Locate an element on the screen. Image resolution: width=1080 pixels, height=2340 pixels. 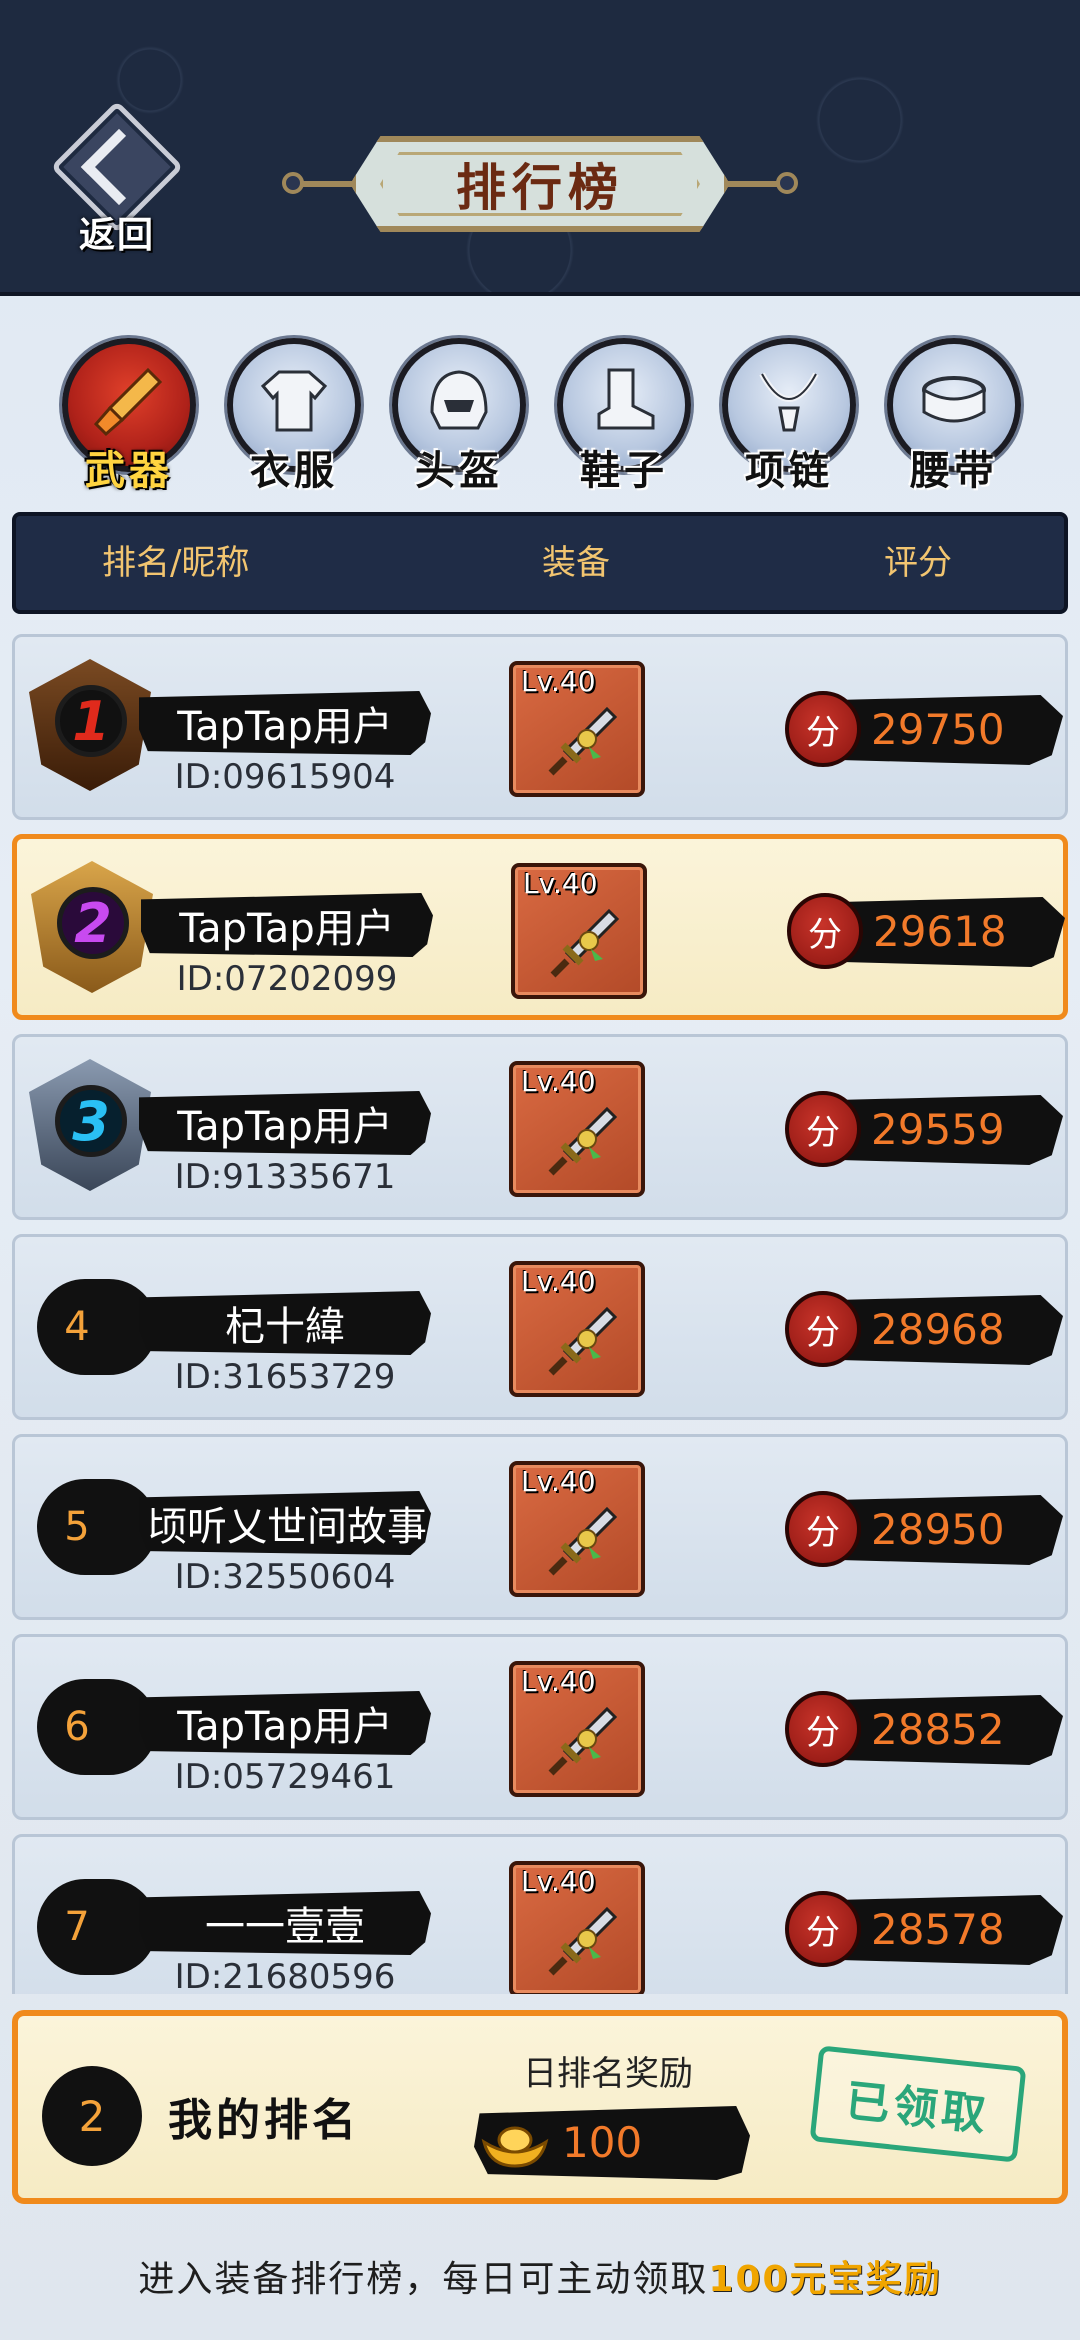
ranking-row-5: 5 顷听乂世间故事 ID:32550604 Lv.40 分 28950 is located at coordinates (540, 1527).